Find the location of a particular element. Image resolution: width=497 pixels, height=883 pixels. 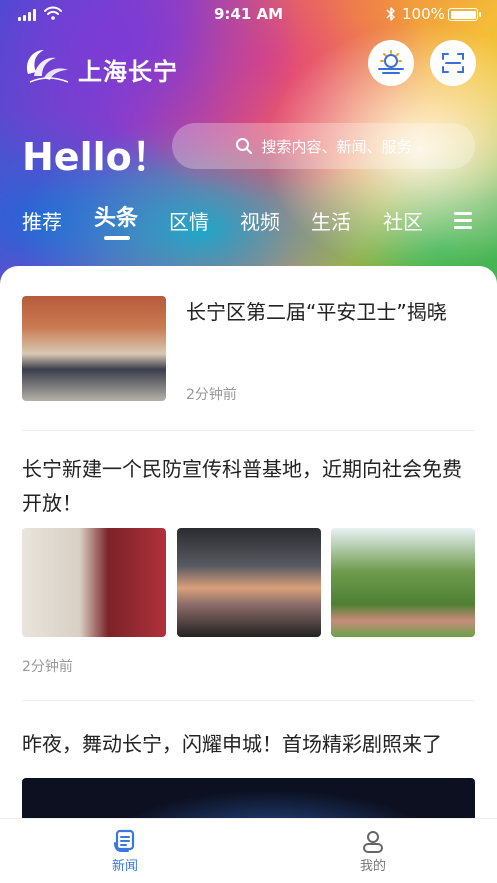

weather-button is located at coordinates (391, 63).